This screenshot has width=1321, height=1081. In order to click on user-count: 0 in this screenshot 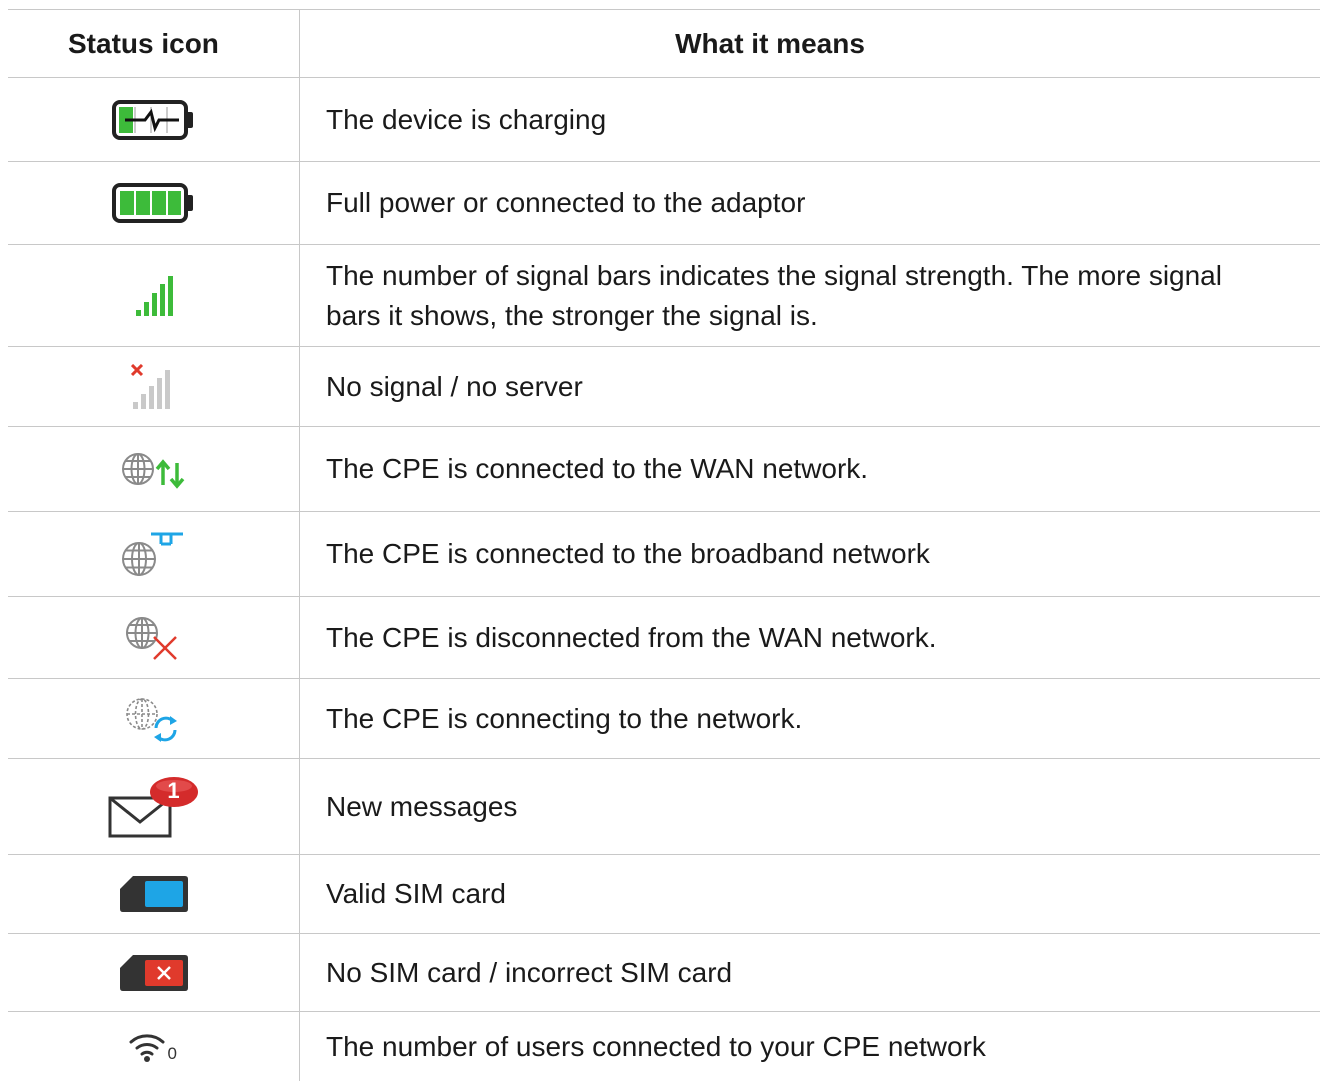, I will do `click(172, 1053)`.